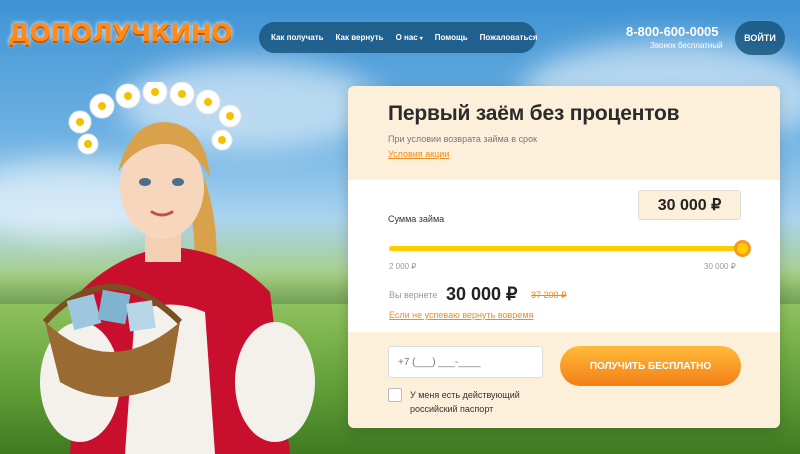  What do you see at coordinates (360, 37) in the screenshot?
I see `nav-how-to-return: Как вернуть` at bounding box center [360, 37].